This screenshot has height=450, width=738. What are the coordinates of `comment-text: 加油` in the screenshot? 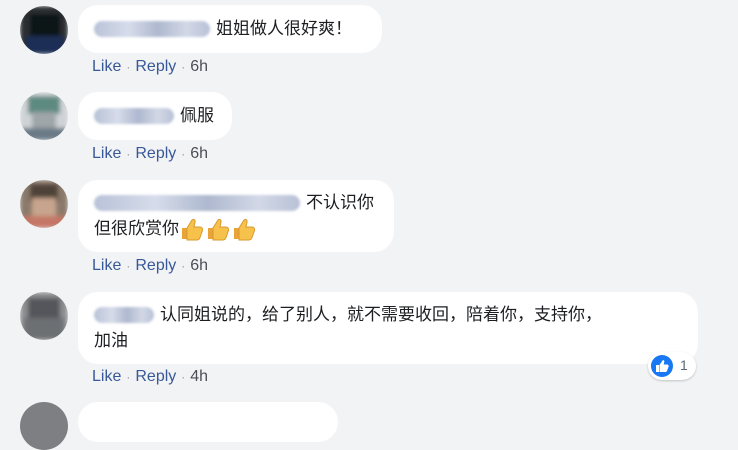 It's located at (111, 341).